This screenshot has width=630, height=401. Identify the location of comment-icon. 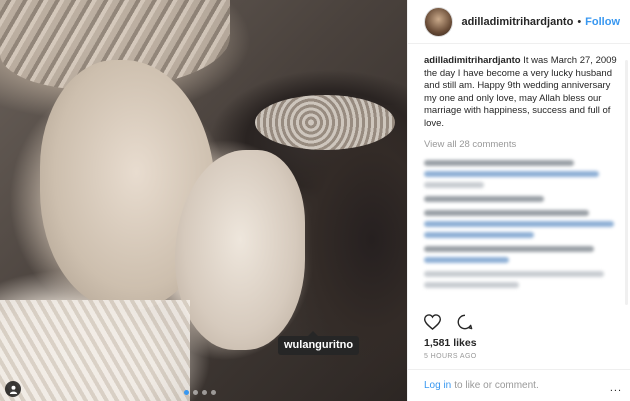
(465, 322).